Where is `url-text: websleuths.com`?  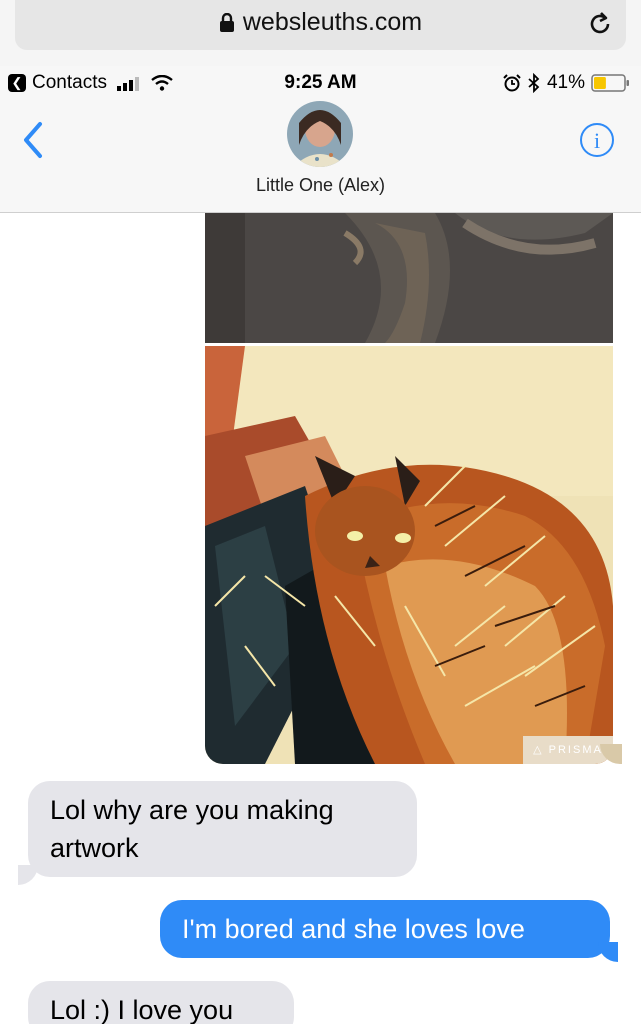
url-text: websleuths.com is located at coordinates (332, 22).